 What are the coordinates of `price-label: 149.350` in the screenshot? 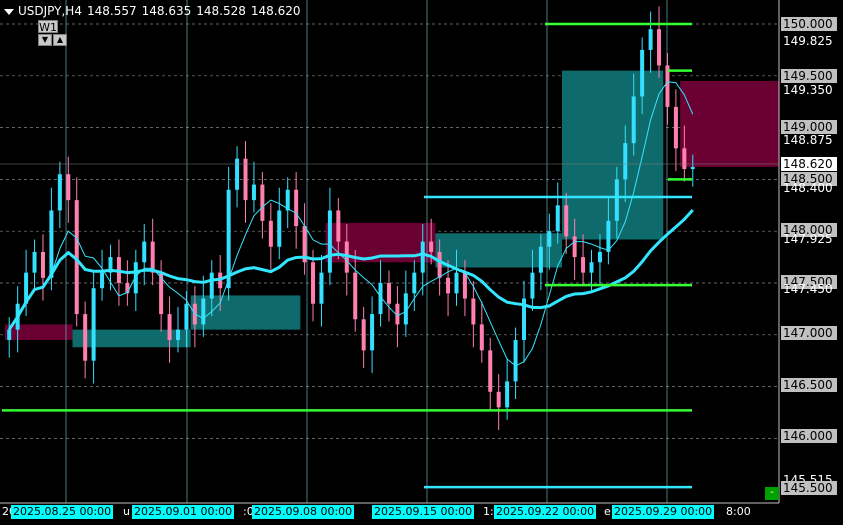 It's located at (808, 90).